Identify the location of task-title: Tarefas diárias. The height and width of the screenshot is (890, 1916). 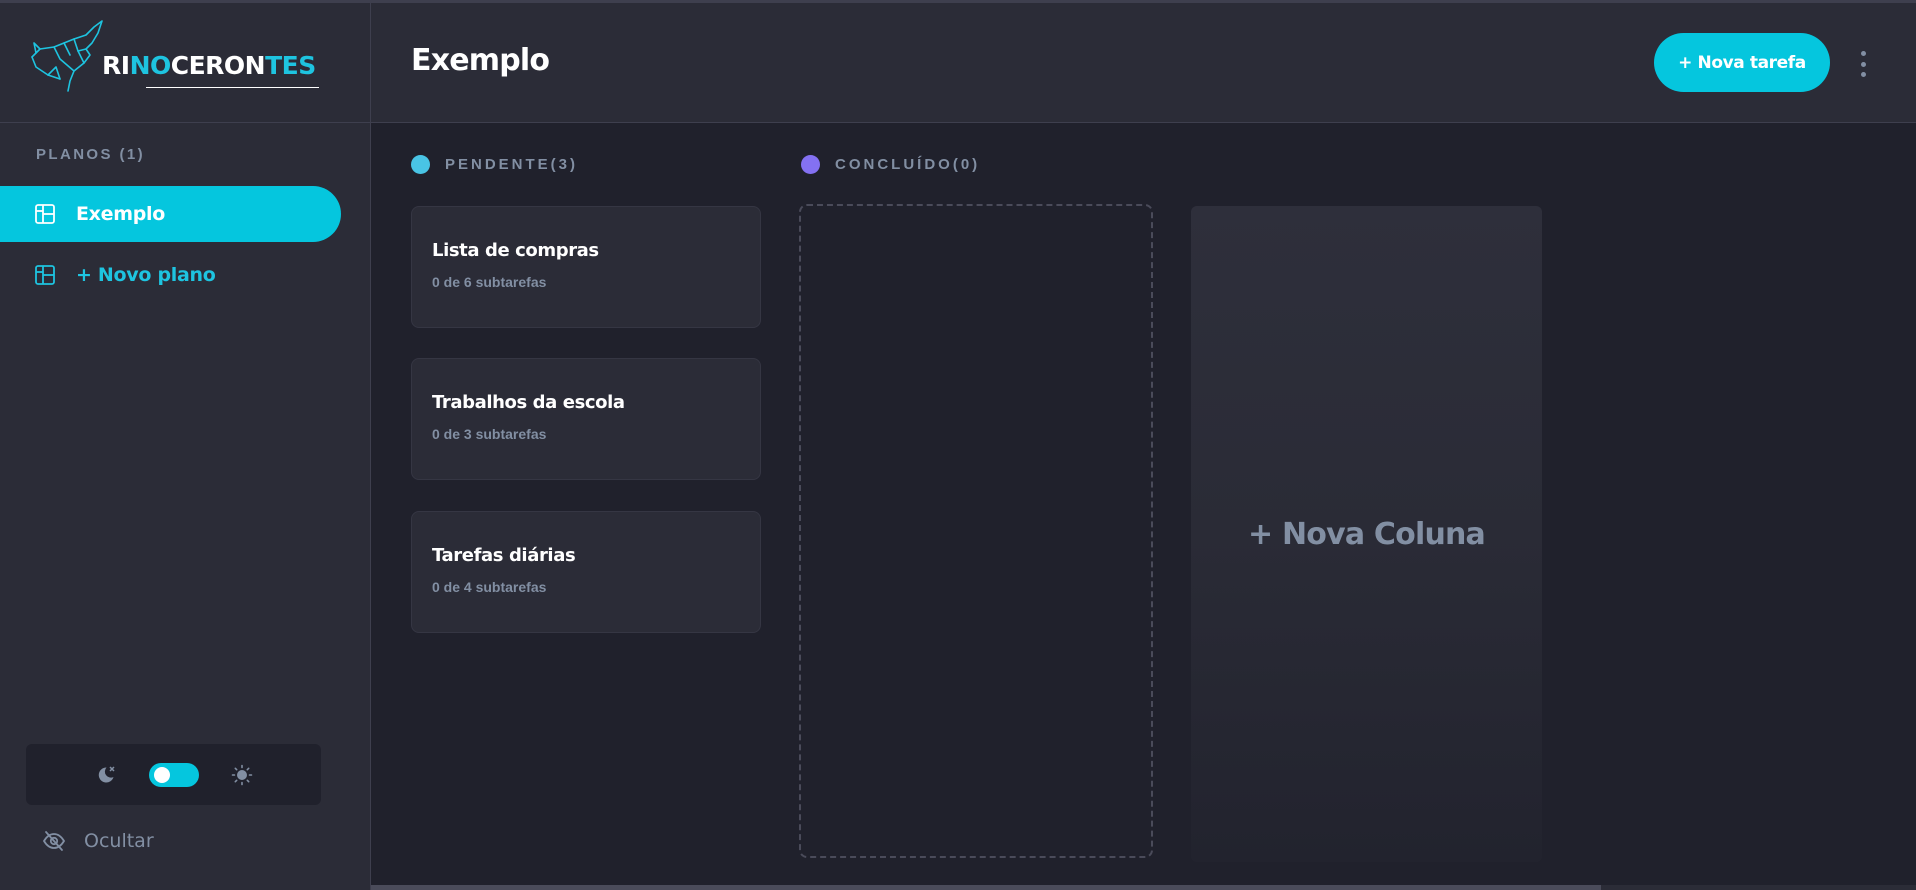
(504, 555).